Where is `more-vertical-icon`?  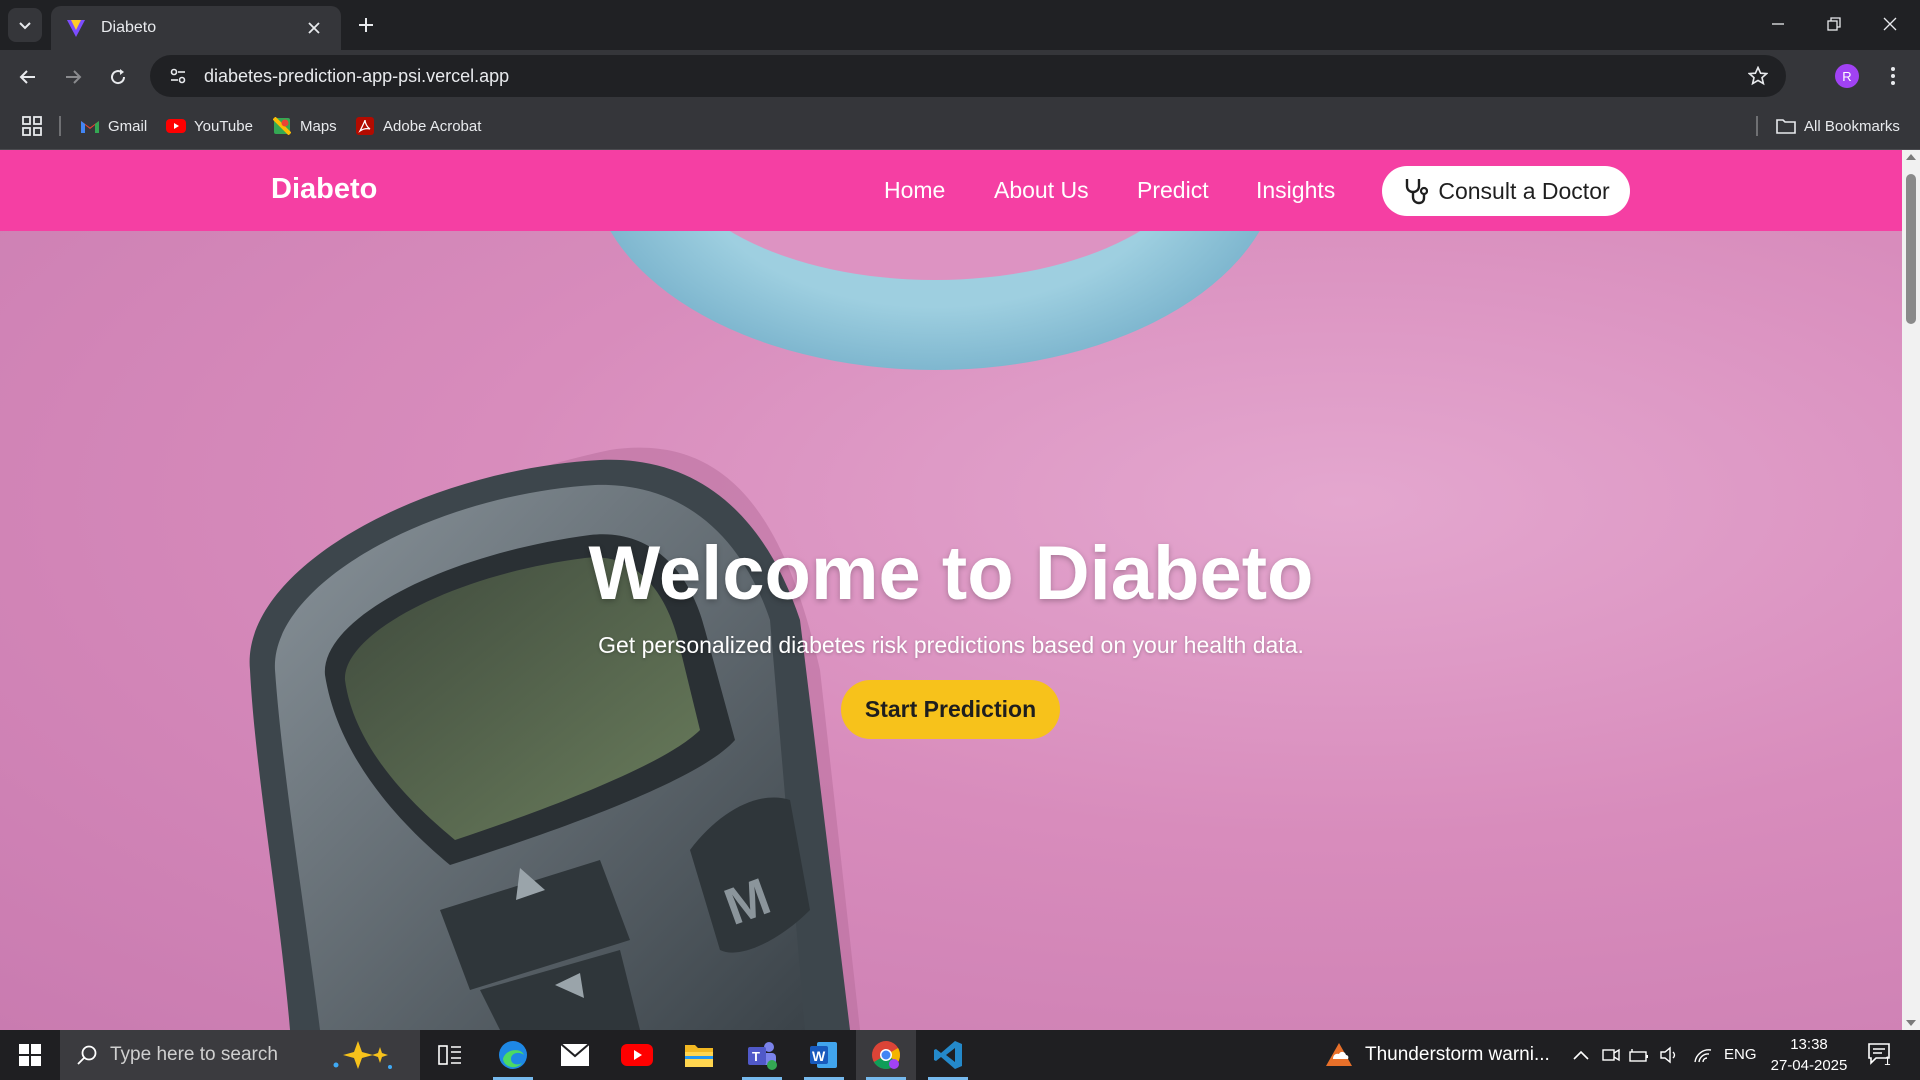 more-vertical-icon is located at coordinates (1893, 76).